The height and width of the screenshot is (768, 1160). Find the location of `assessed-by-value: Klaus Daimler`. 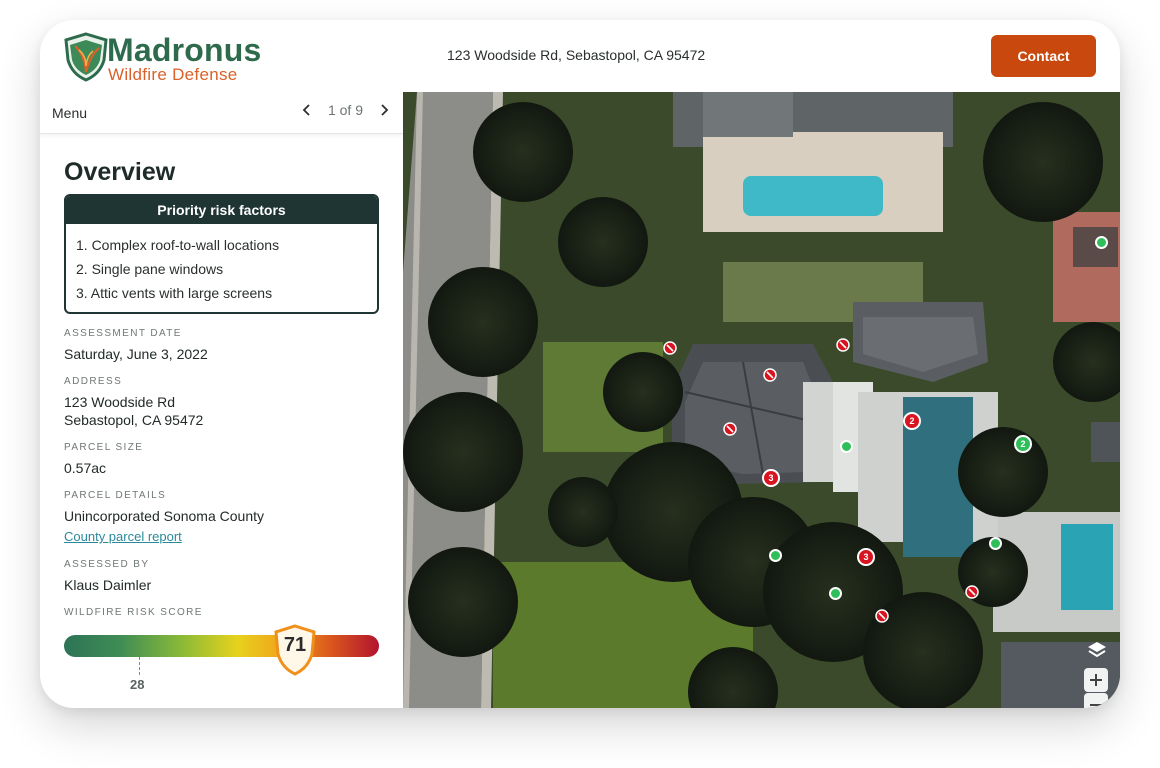

assessed-by-value: Klaus Daimler is located at coordinates (108, 585).